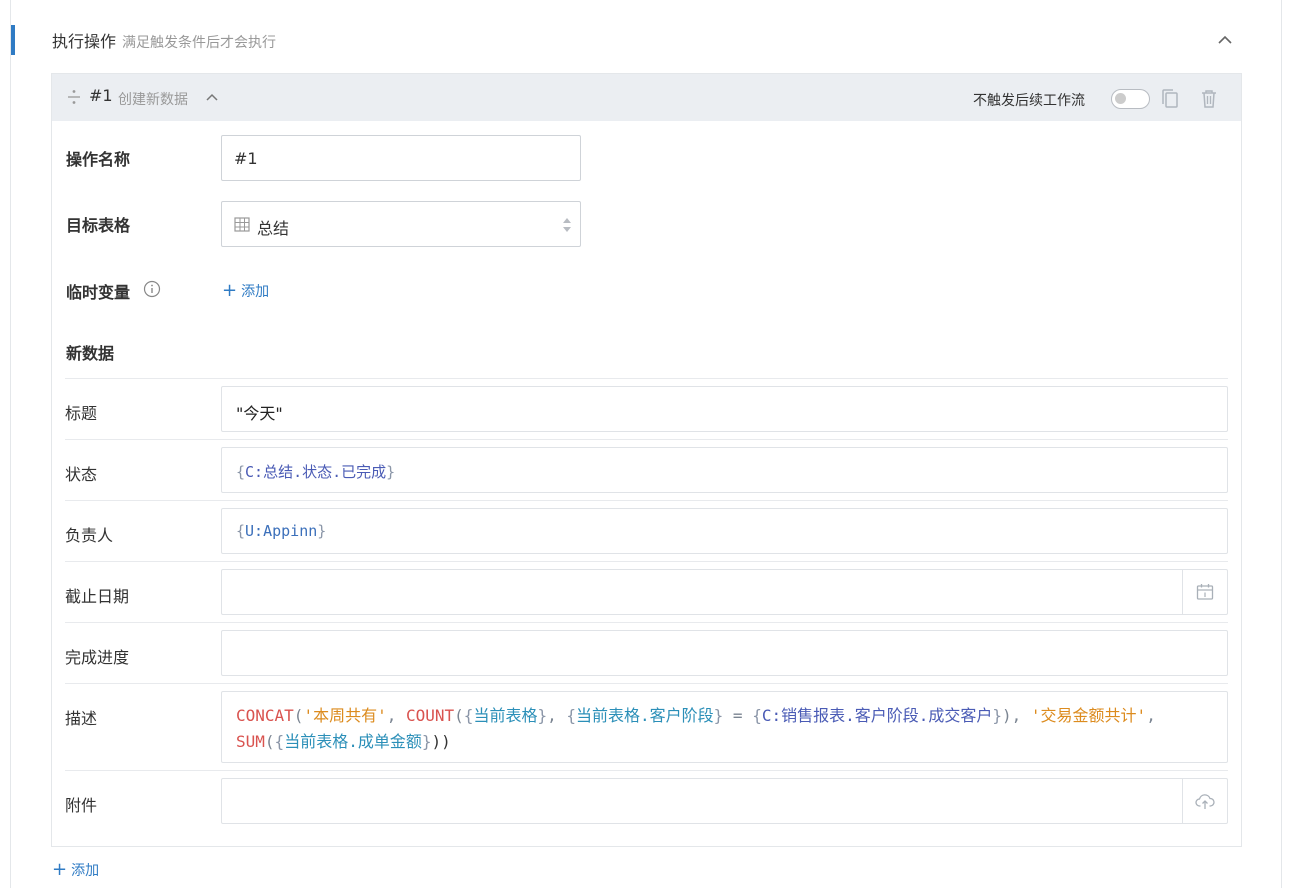 The height and width of the screenshot is (888, 1294). I want to click on upload-cloud-icon, so click(1205, 801).